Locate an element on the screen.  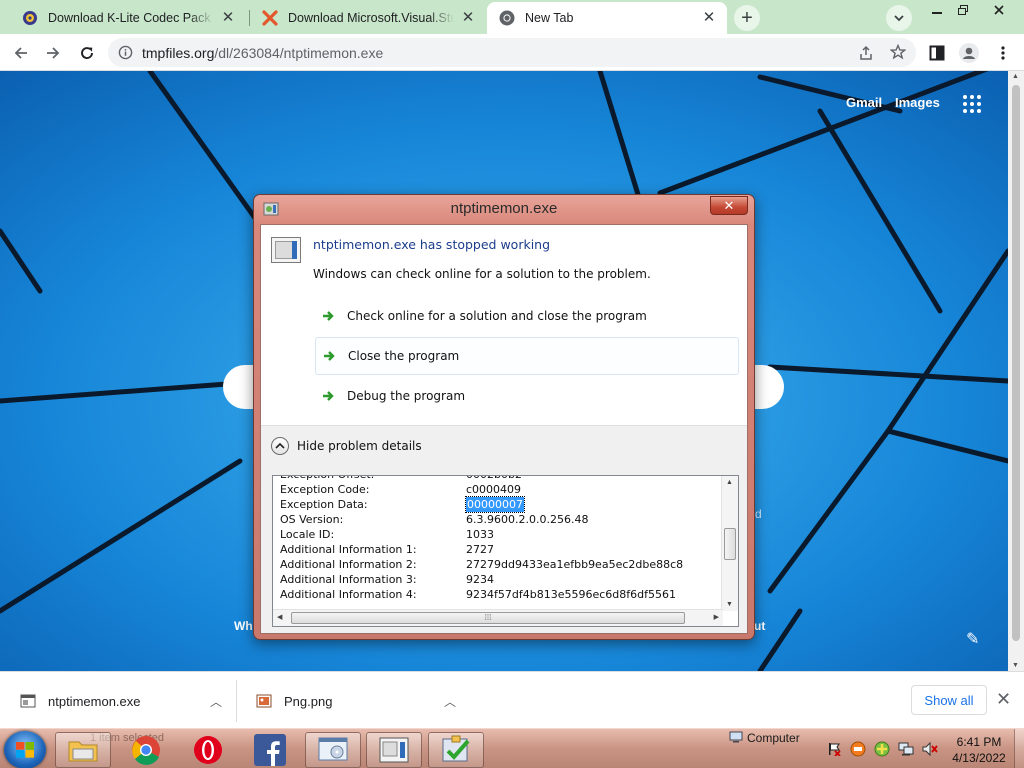
shortcut-label-partial: ut is located at coordinates (760, 626).